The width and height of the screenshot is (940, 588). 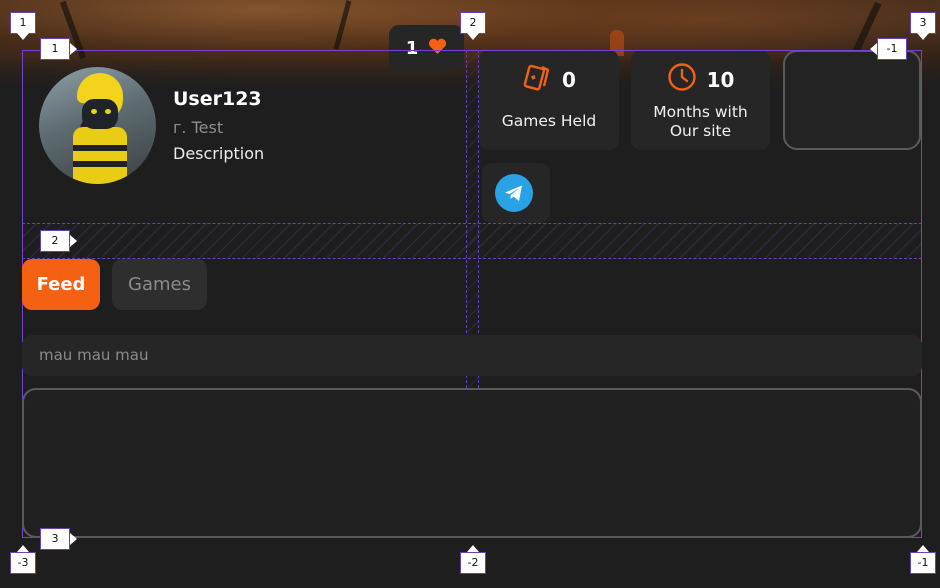 What do you see at coordinates (537, 79) in the screenshot?
I see `cards-icon` at bounding box center [537, 79].